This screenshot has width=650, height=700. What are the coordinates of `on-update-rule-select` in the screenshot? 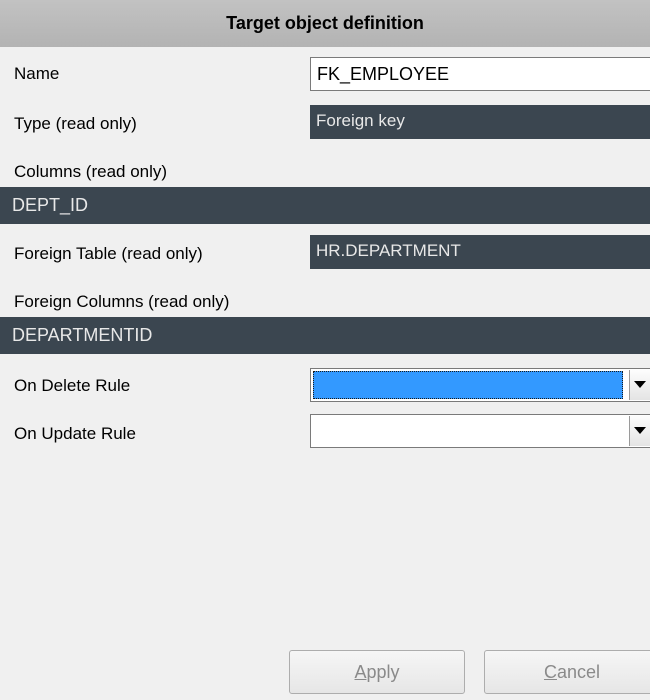 It's located at (480, 431).